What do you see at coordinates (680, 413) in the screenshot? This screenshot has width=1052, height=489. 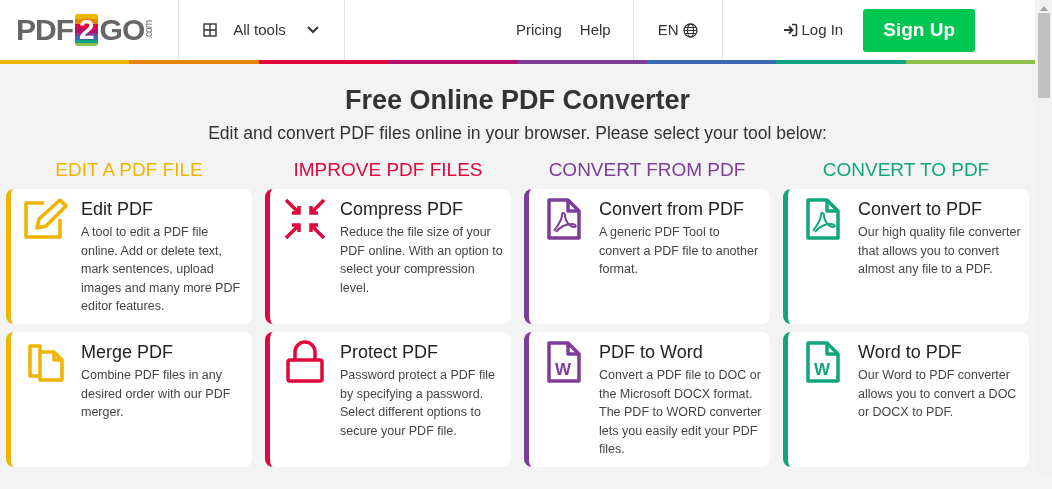 I see `tool-description: Convert a PDF file to DOC or the Microsoft DOCX format. The PDF to WORD converter lets you easily edit your PDF files.` at bounding box center [680, 413].